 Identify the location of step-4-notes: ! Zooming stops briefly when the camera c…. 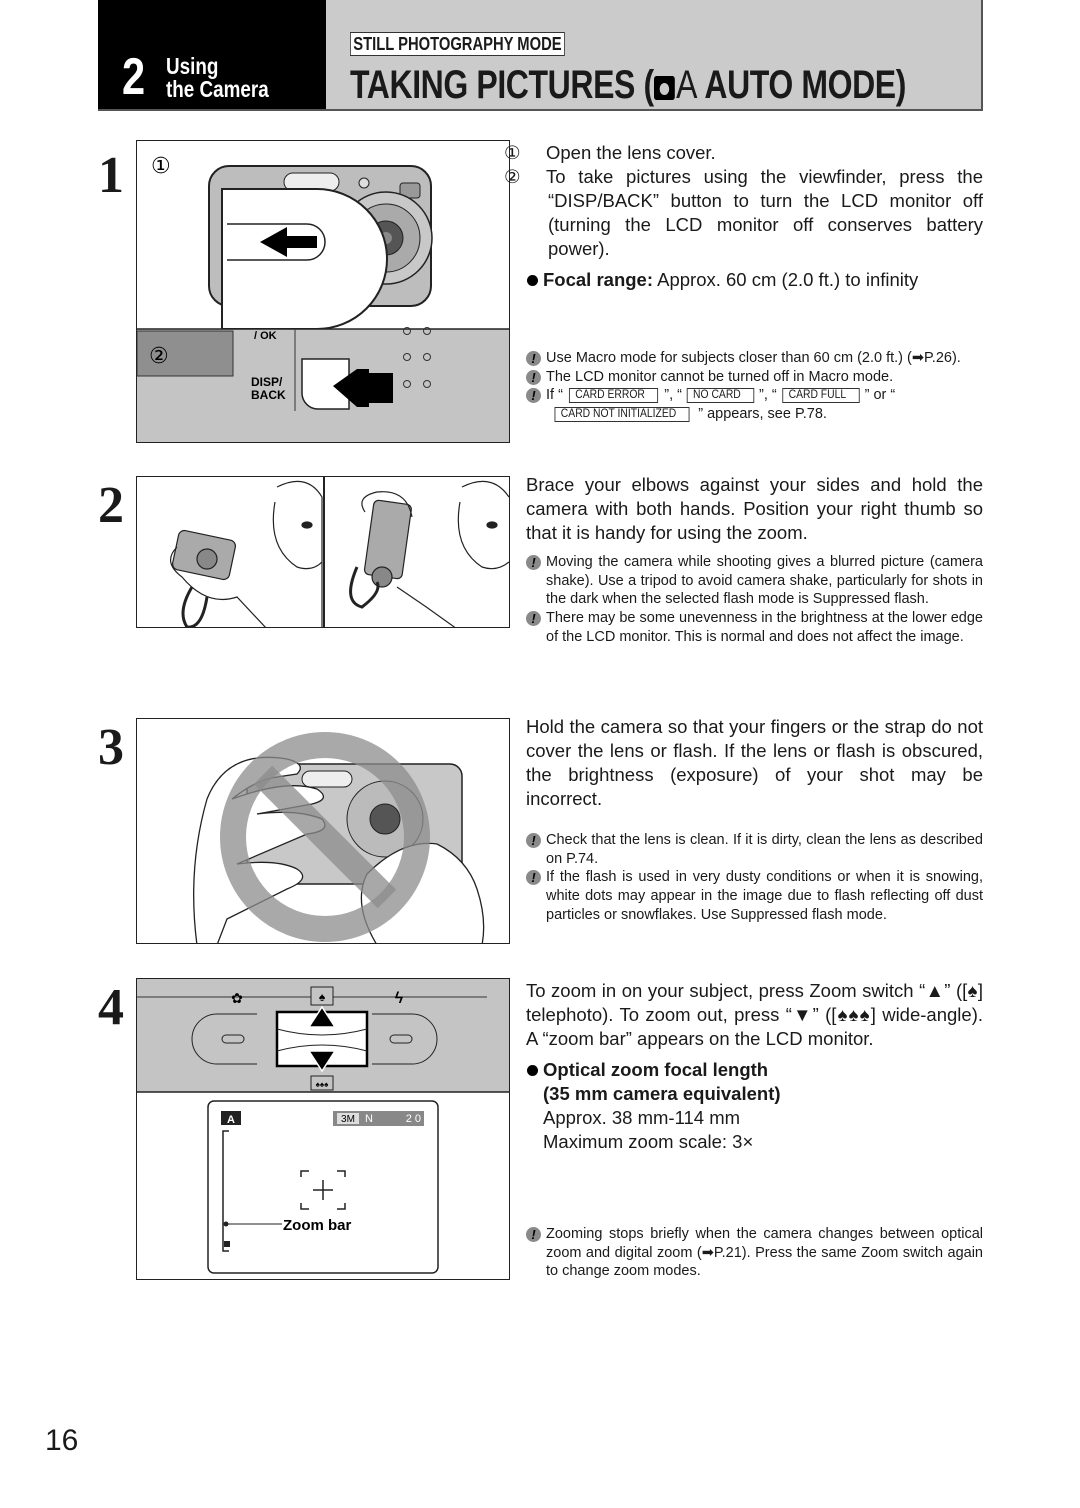
(754, 1253).